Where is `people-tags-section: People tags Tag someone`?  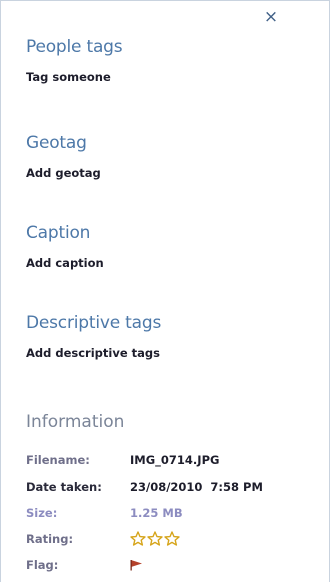 people-tags-section: People tags Tag someone is located at coordinates (74, 60).